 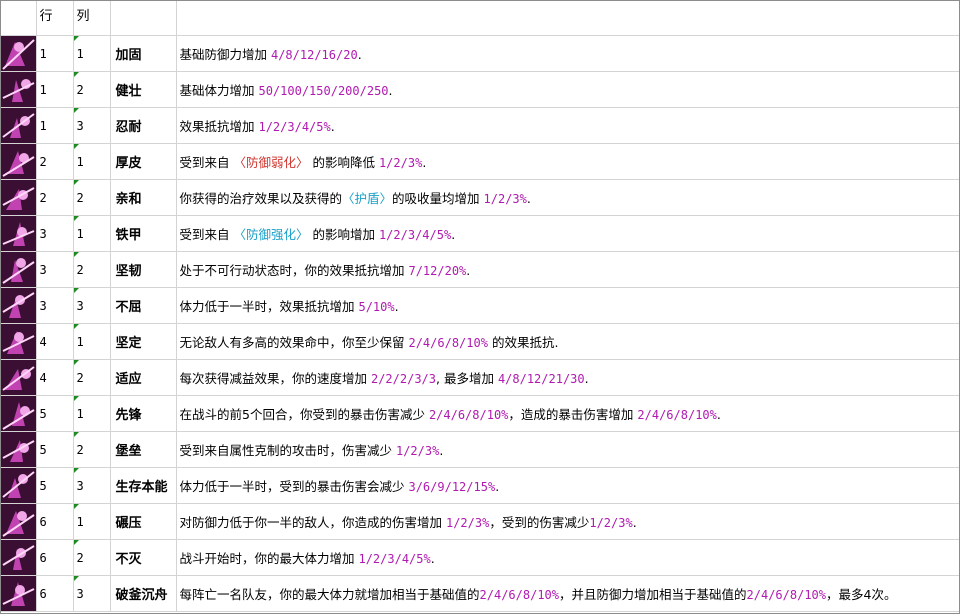 I want to click on skill-name-cell: 堡垒, so click(x=143, y=449).